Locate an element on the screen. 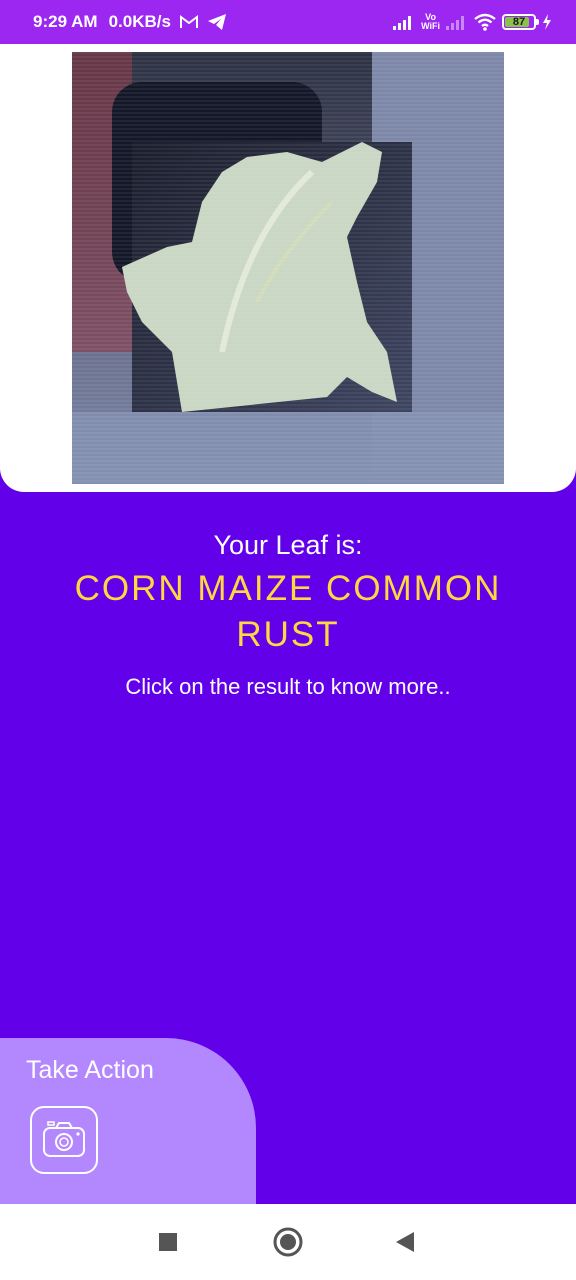  recents-icon is located at coordinates (168, 1242).